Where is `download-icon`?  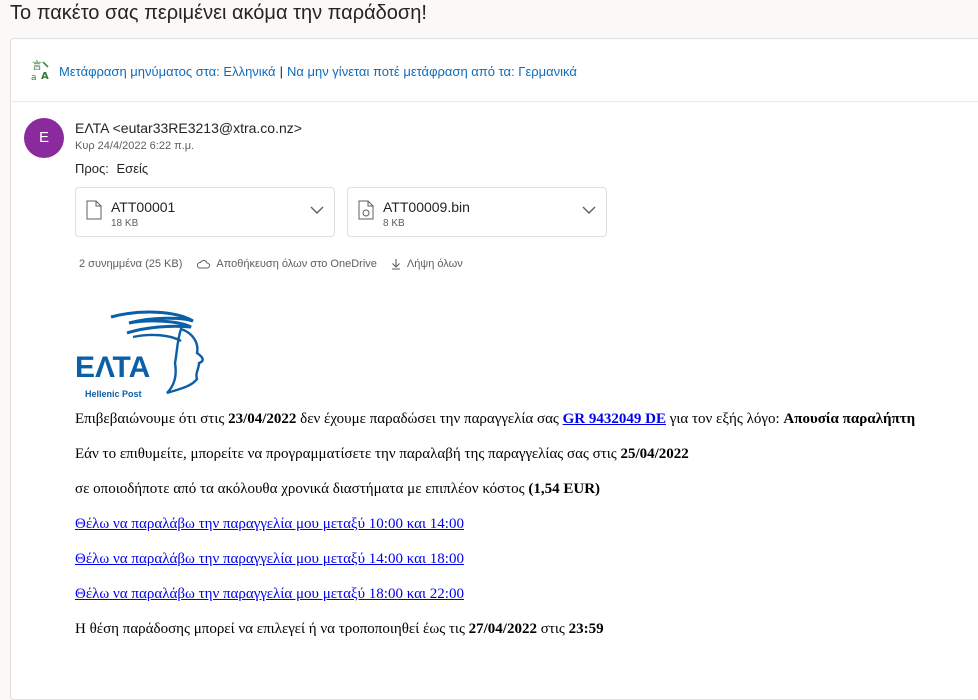
download-icon is located at coordinates (395, 264).